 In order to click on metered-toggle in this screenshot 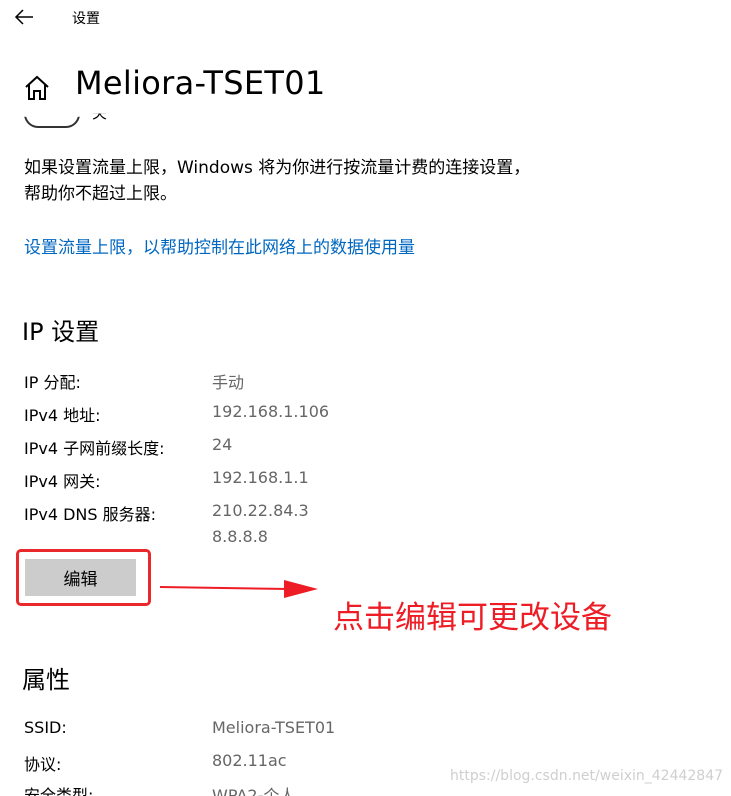, I will do `click(52, 122)`.